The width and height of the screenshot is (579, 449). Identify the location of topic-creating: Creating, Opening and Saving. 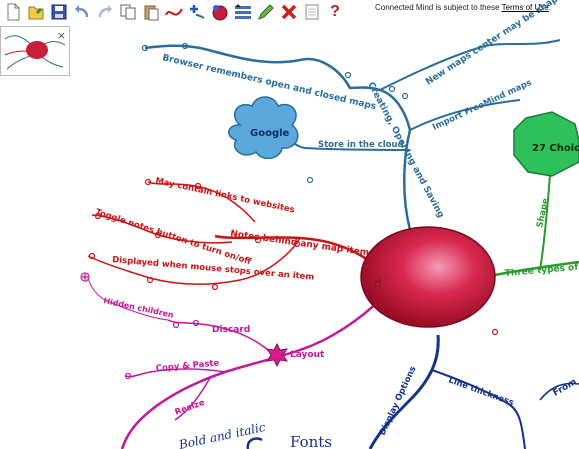
(405, 150).